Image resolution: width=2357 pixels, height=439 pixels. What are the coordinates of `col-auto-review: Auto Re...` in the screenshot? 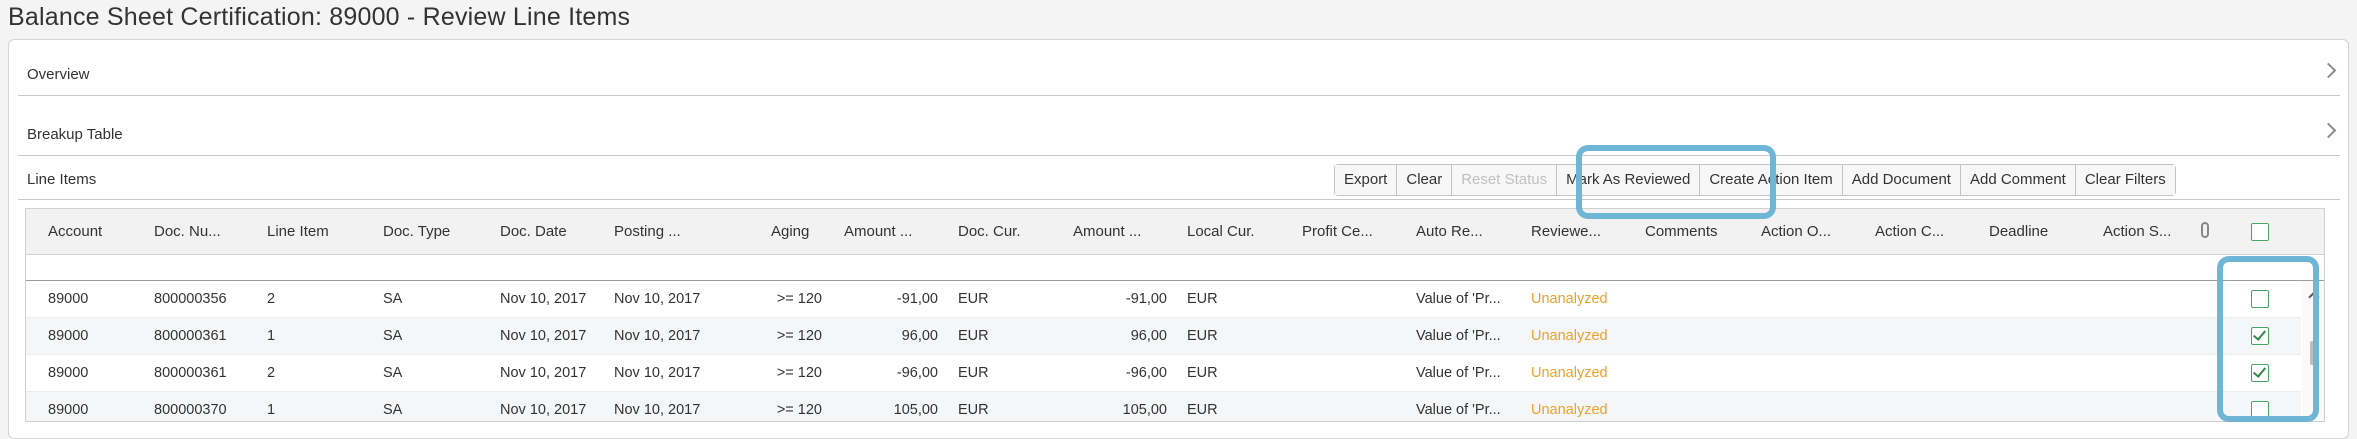 It's located at (1449, 231).